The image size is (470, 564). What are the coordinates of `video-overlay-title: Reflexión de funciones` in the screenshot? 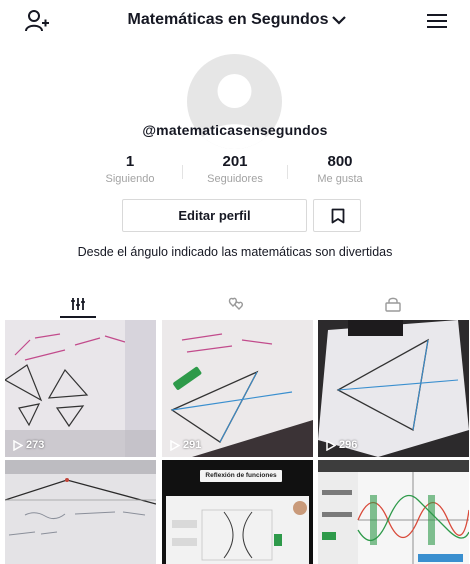 It's located at (241, 476).